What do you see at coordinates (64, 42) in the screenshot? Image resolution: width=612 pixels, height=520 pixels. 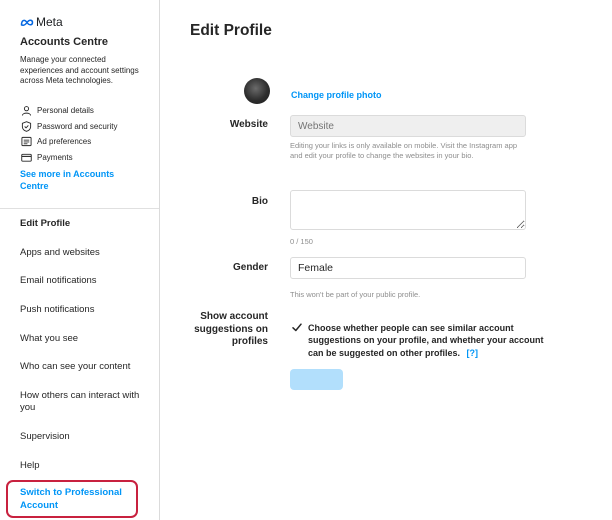 I see `accounts-centre-title: Accounts Centre` at bounding box center [64, 42].